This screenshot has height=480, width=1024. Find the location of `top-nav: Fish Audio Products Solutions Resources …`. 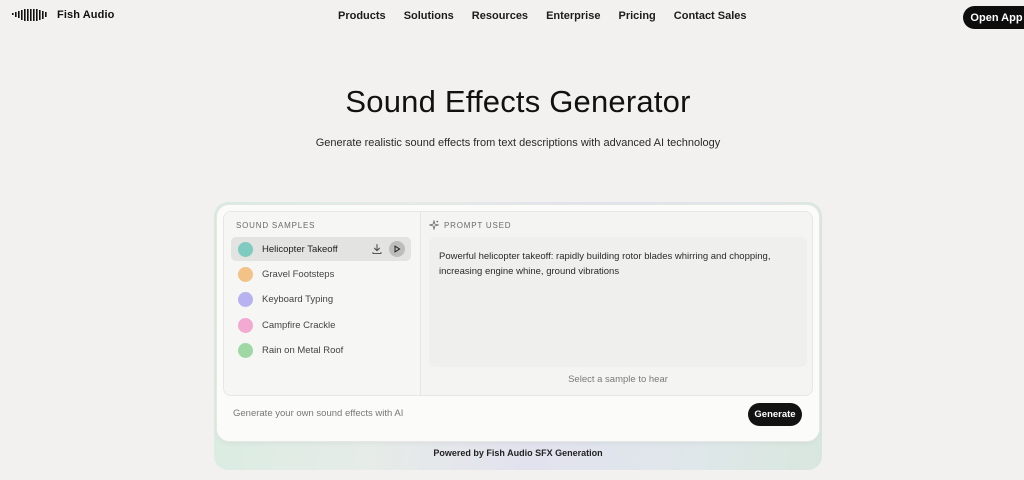

top-nav: Fish Audio Products Solutions Resources … is located at coordinates (512, 17).